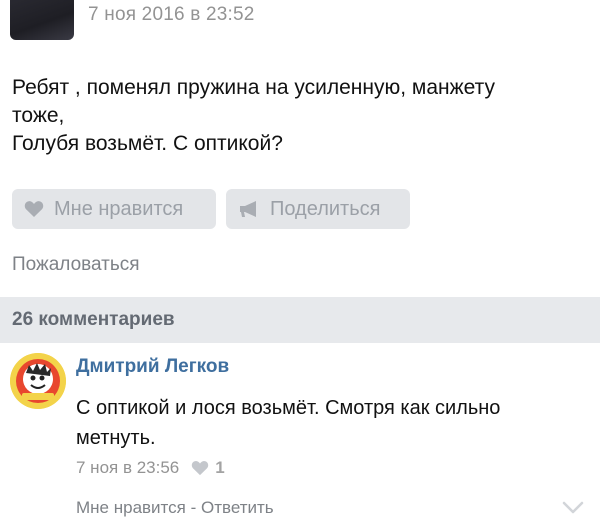 Image resolution: width=600 pixels, height=528 pixels. Describe the element at coordinates (300, 320) in the screenshot. I see `comments-header: 26 комментариев` at that location.